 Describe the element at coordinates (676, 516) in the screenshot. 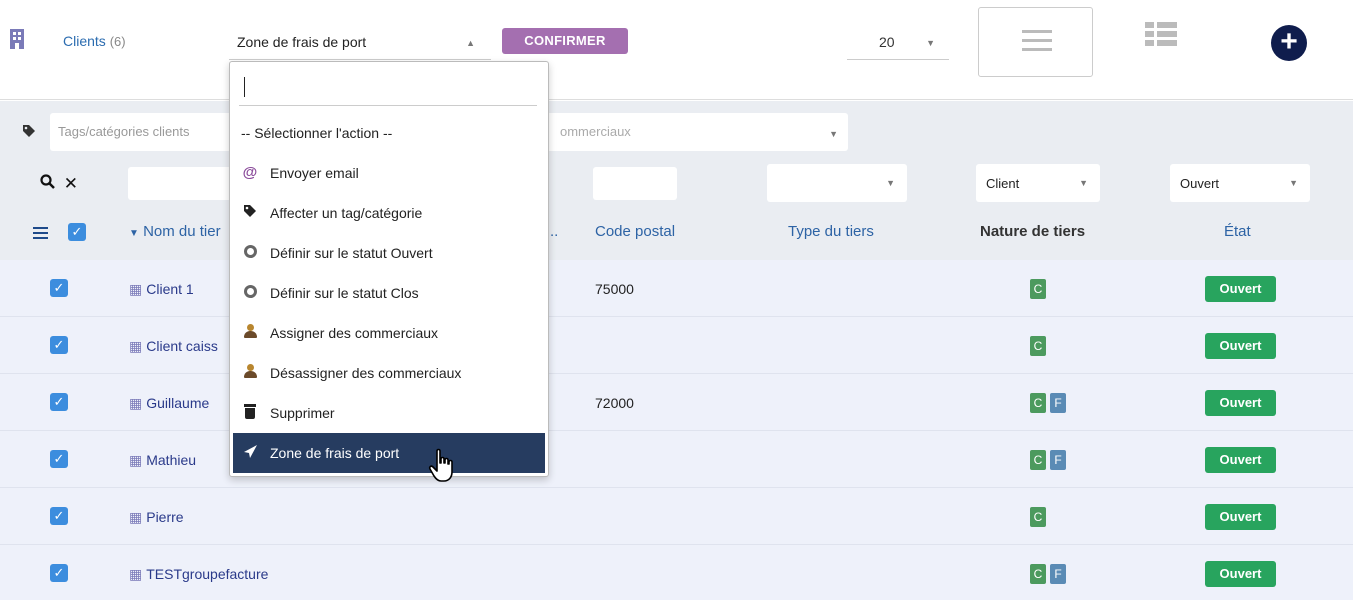

I see `table-row: ✓ ▦ Pierre C Ouvert` at that location.